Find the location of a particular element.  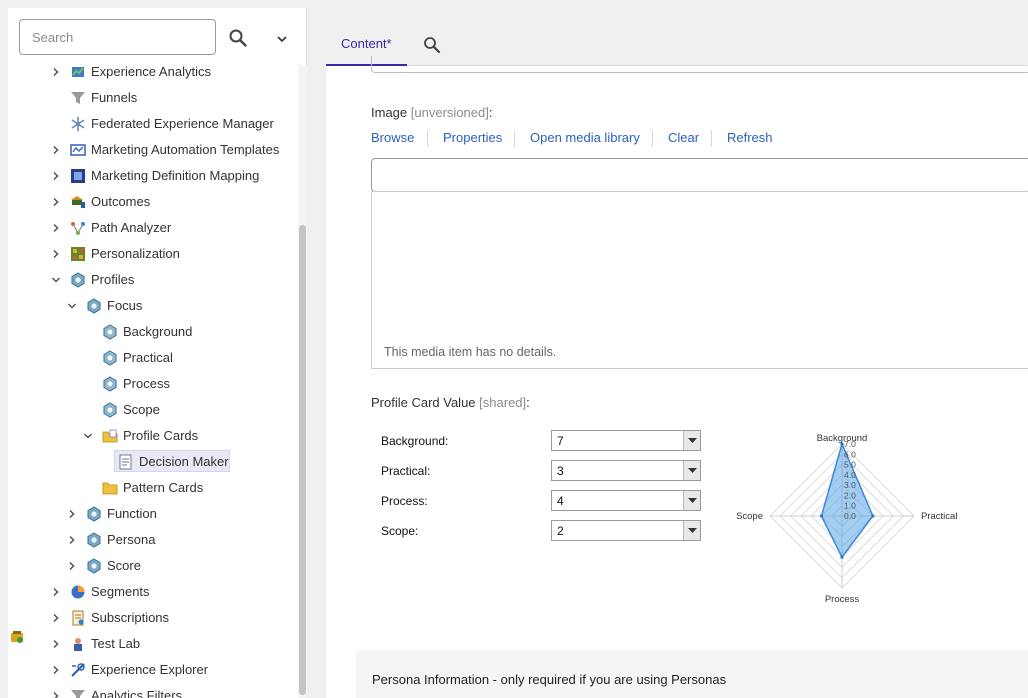

image-path-input is located at coordinates (699, 175).